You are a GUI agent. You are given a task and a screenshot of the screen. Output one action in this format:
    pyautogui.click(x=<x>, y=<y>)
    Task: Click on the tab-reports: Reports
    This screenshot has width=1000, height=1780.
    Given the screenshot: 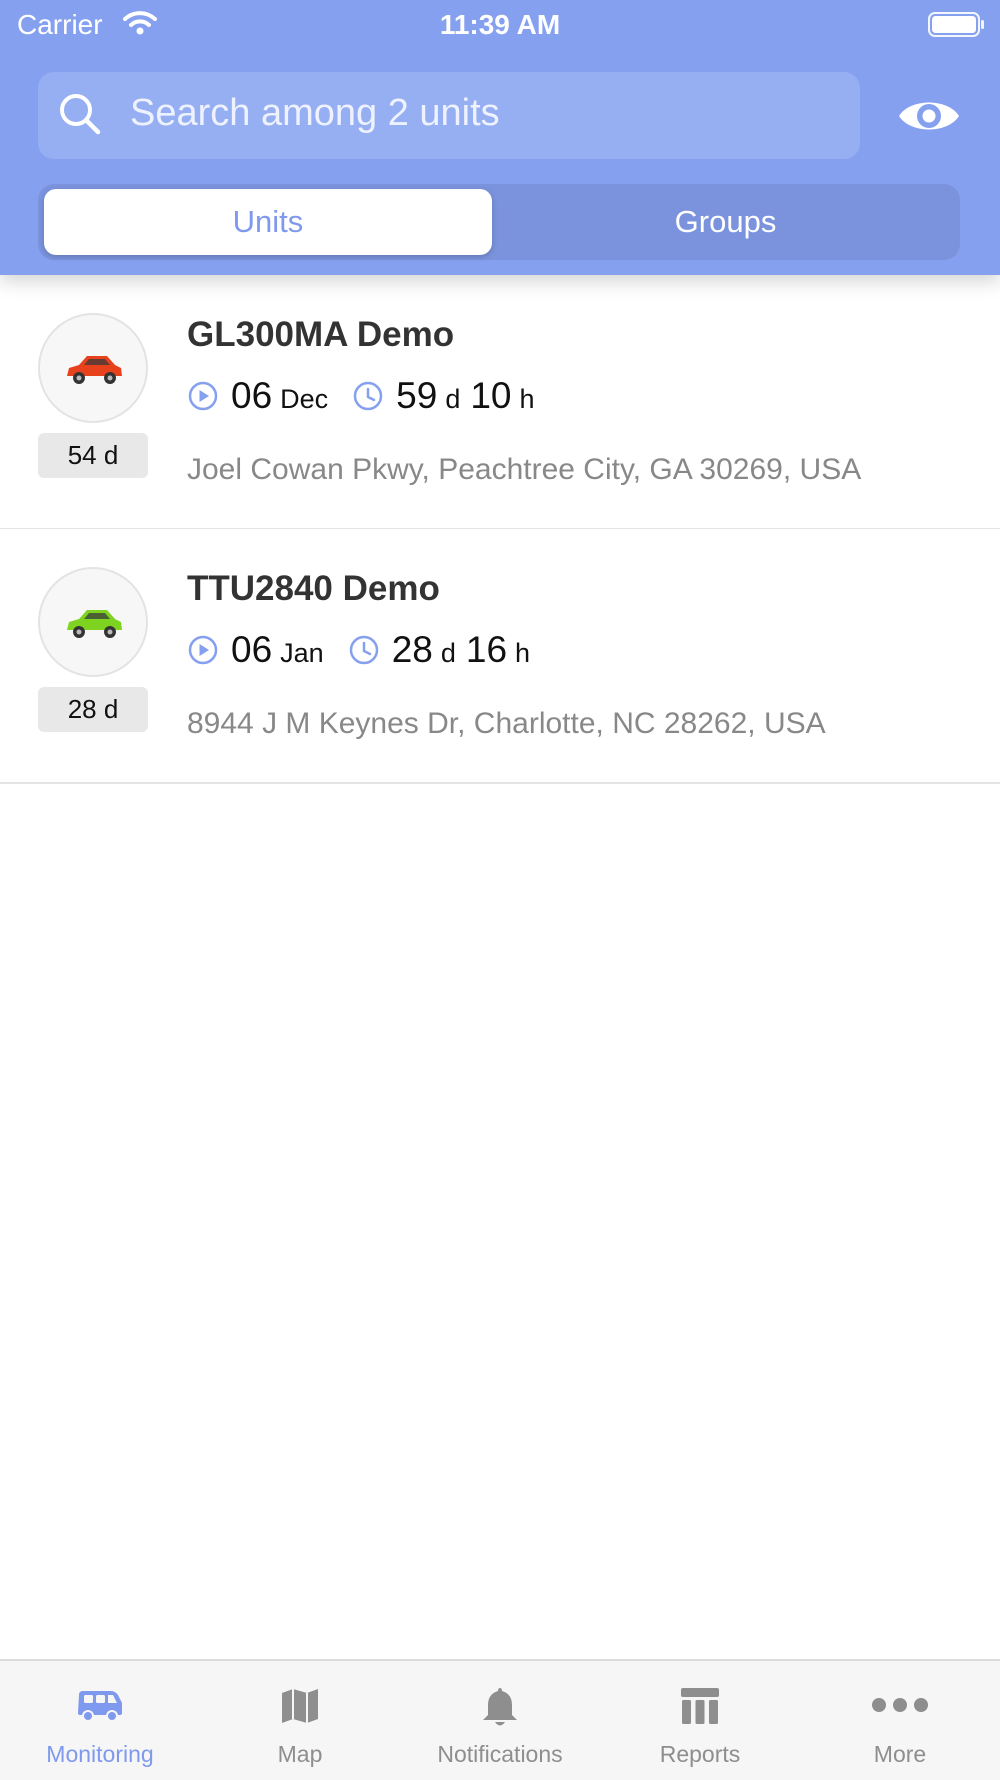 What is the action you would take?
    pyautogui.click(x=700, y=1720)
    